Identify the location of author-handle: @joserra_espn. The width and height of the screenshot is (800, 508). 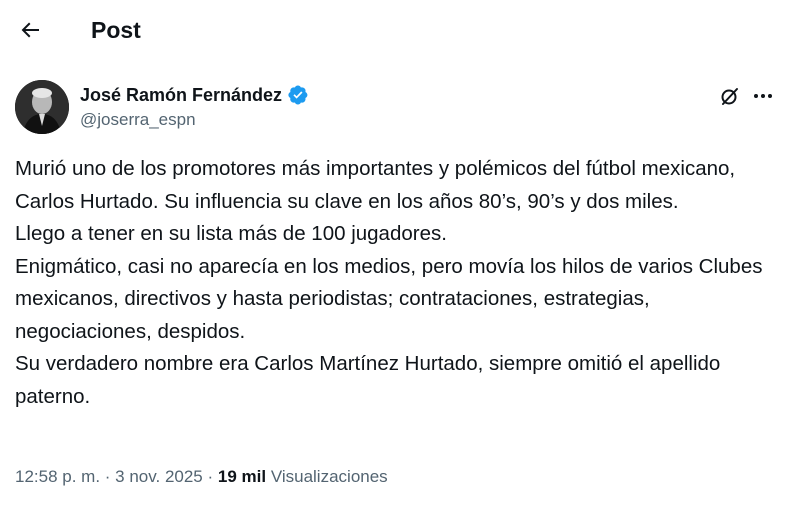
(194, 120).